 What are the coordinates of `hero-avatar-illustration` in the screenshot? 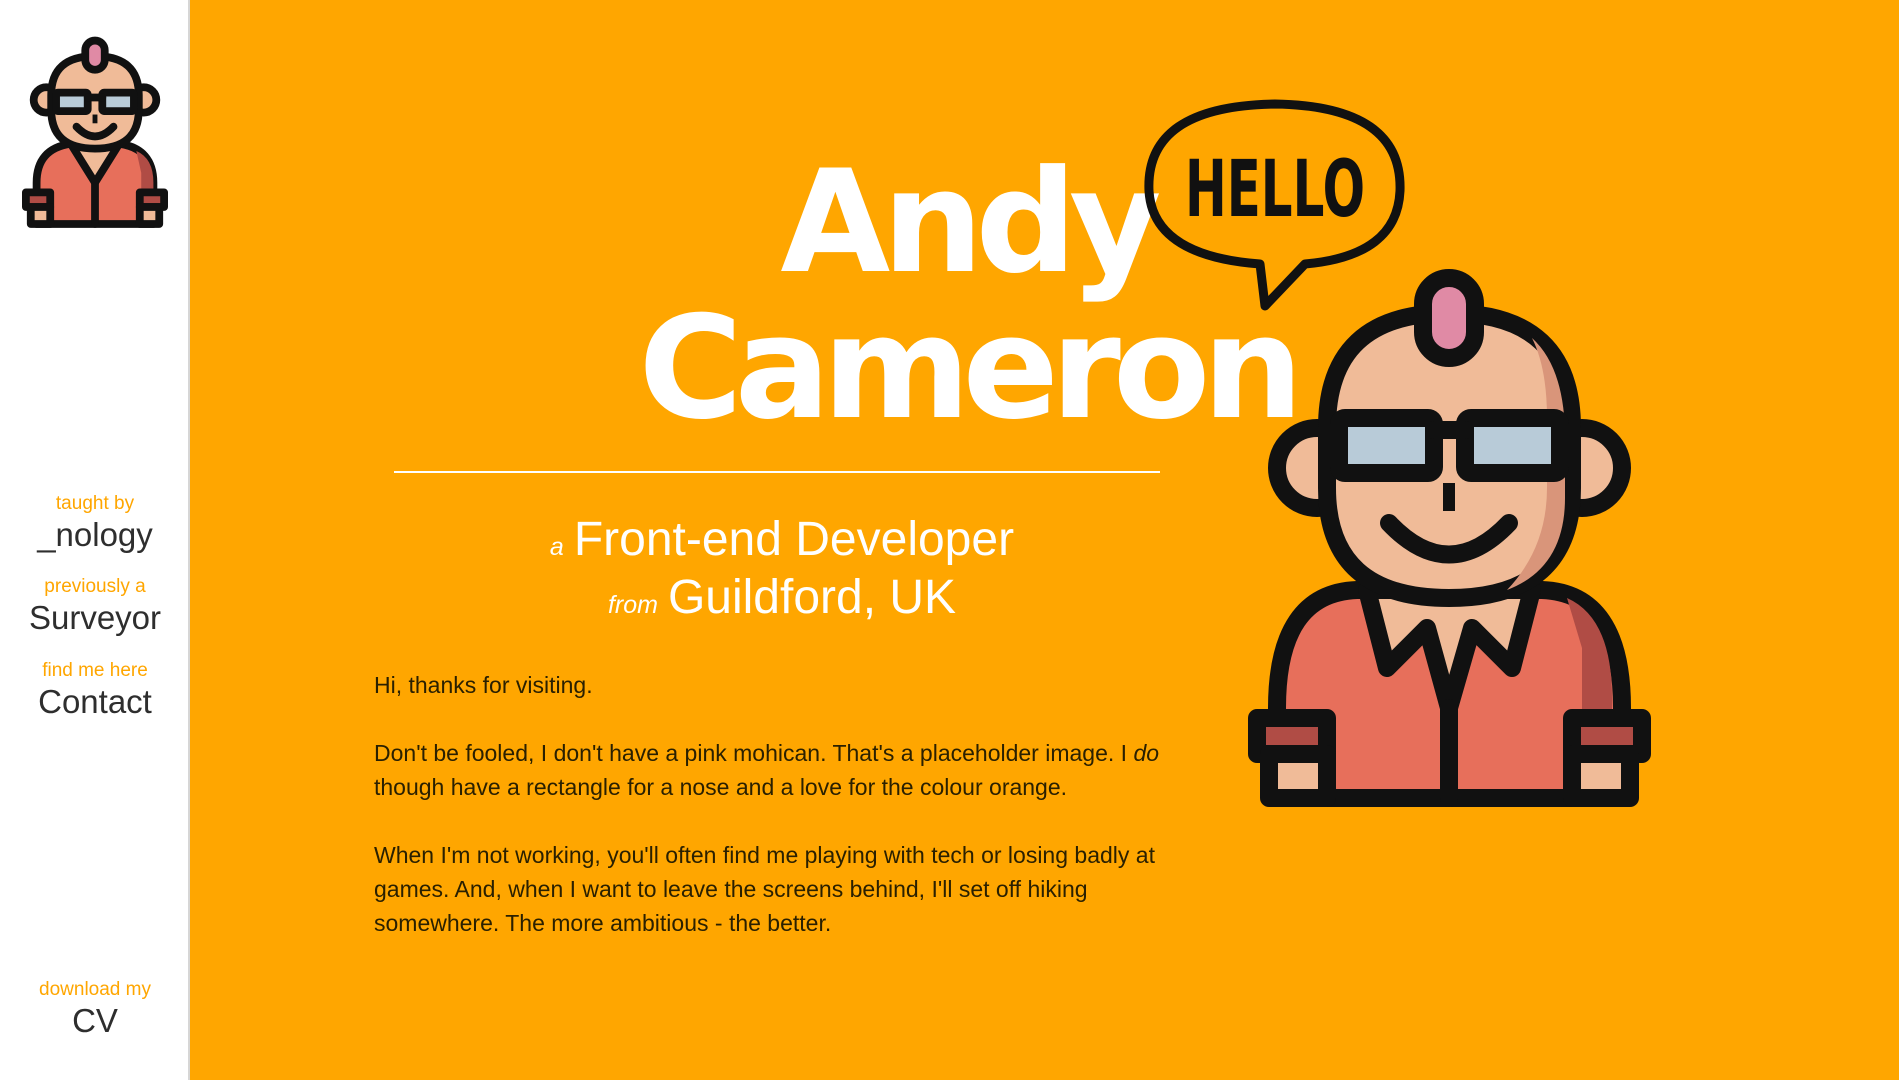 It's located at (1449, 538).